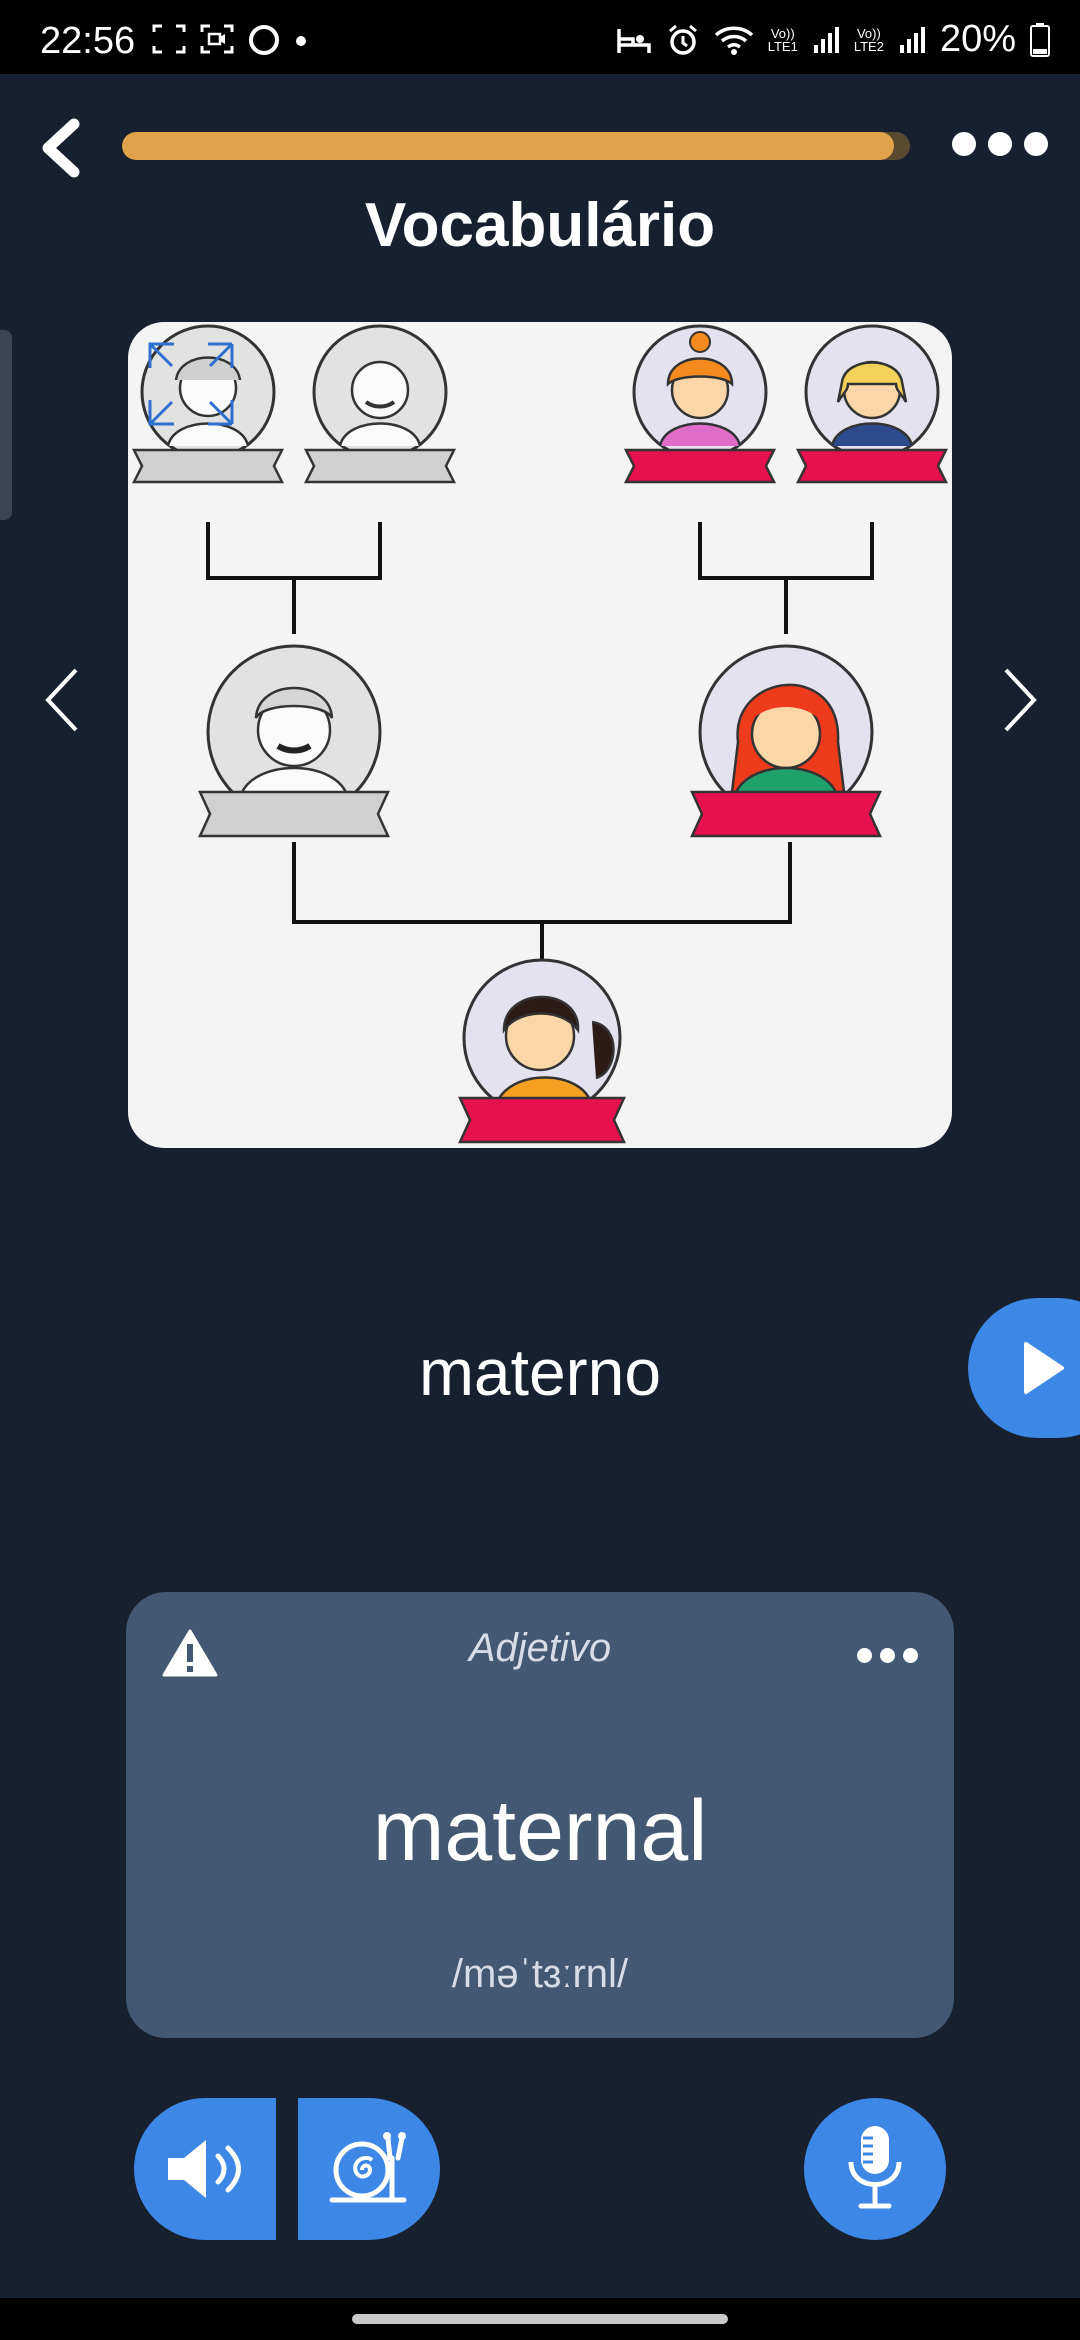 The width and height of the screenshot is (1080, 2340). I want to click on home-gesture-bar, so click(540, 2319).